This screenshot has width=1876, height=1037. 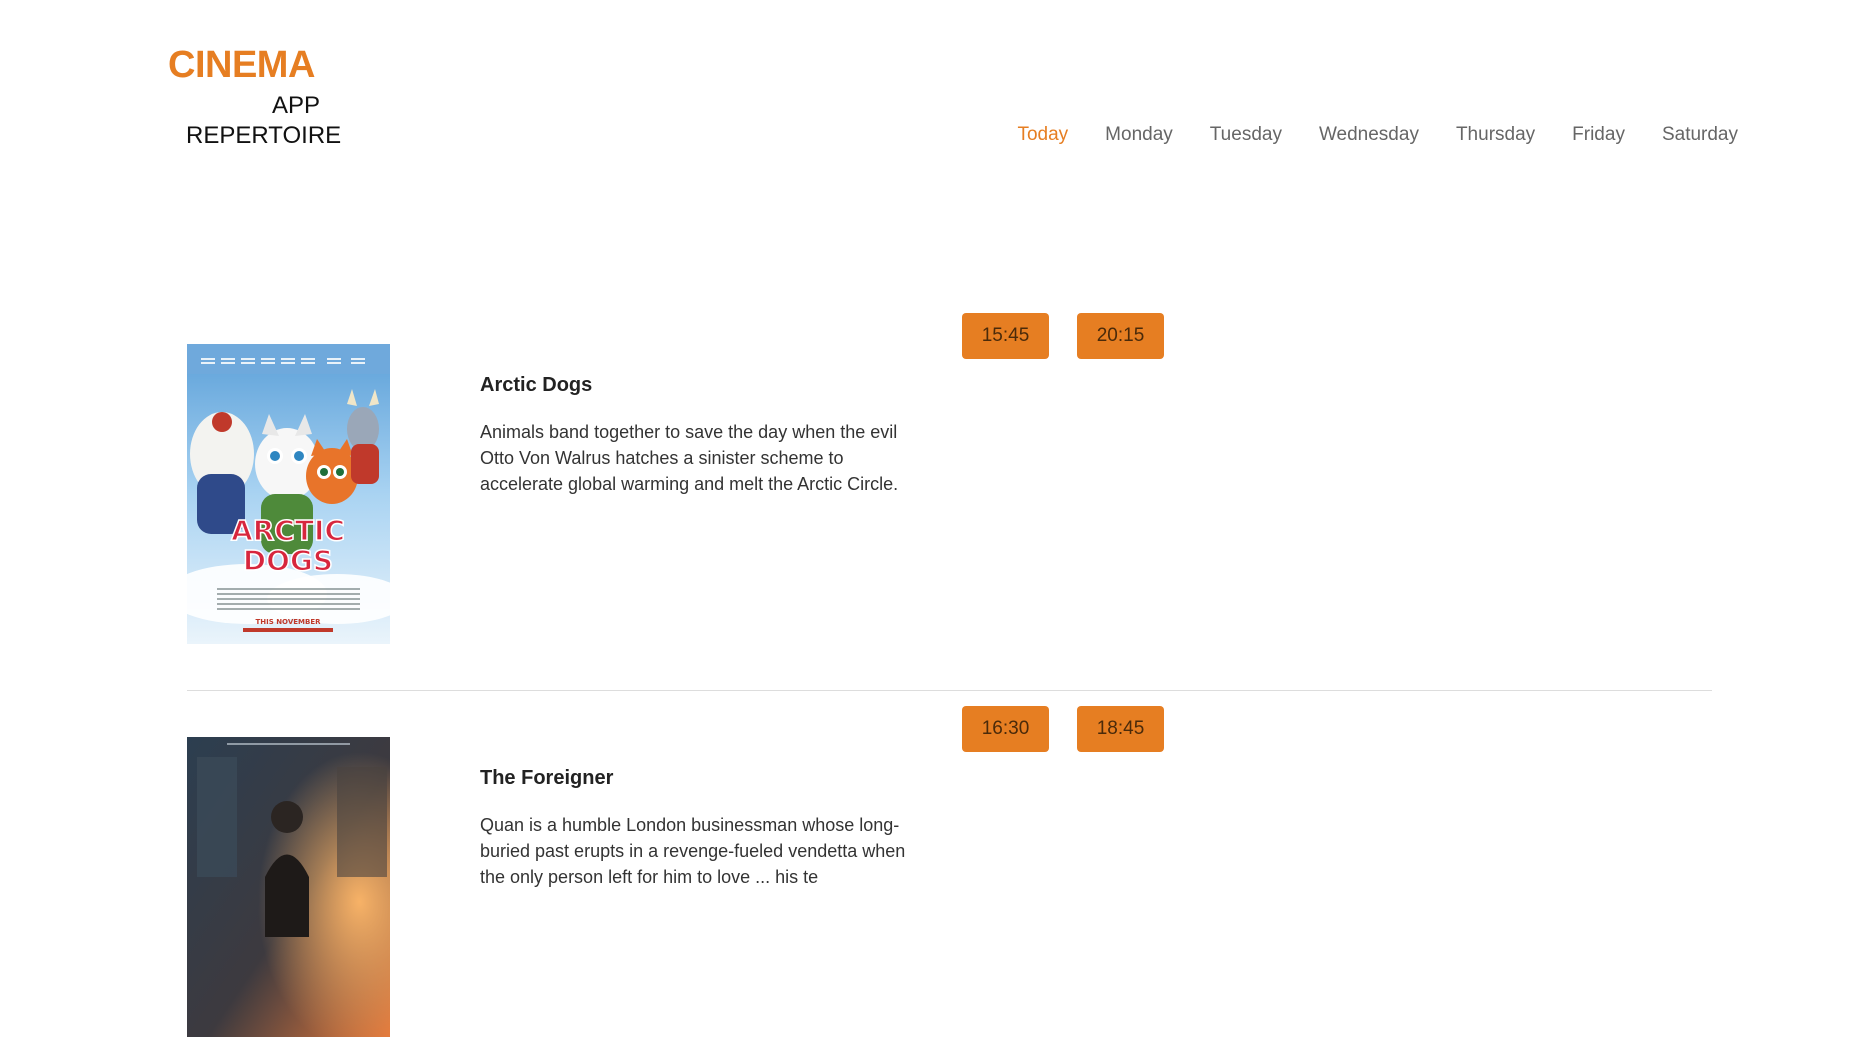 I want to click on nav-item-friday: Friday, so click(x=1598, y=135).